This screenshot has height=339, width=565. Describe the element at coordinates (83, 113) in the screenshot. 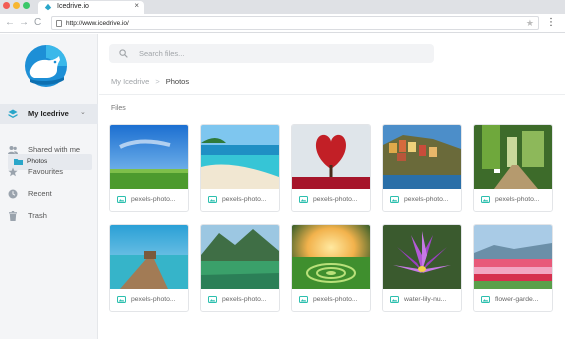

I see `chevron-down-icon: ⌄` at that location.